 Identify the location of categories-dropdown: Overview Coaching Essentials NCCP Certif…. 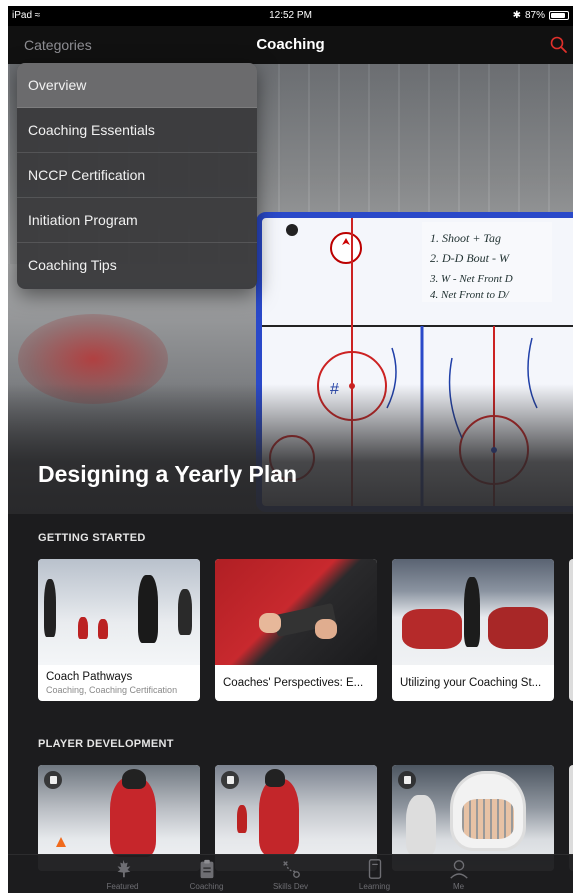
(137, 176).